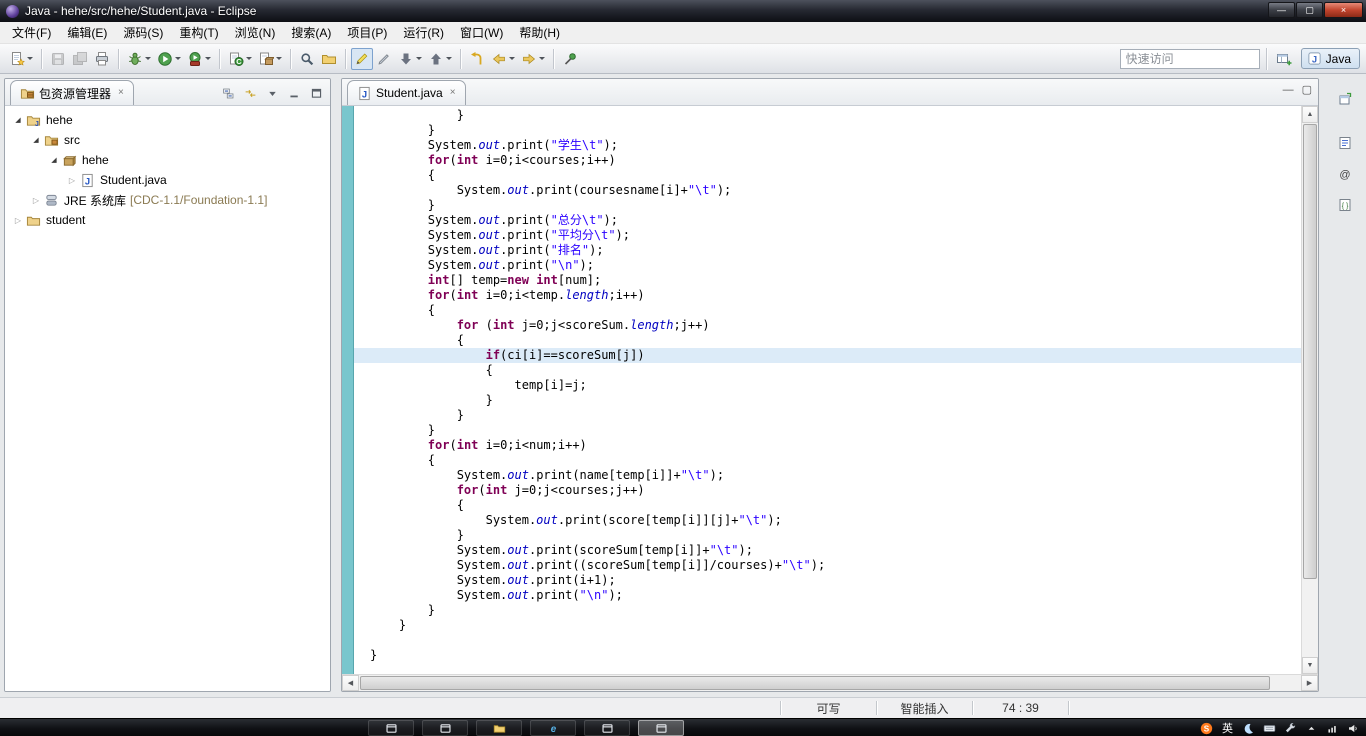 The width and height of the screenshot is (1366, 736). I want to click on save-all-button, so click(80, 59).